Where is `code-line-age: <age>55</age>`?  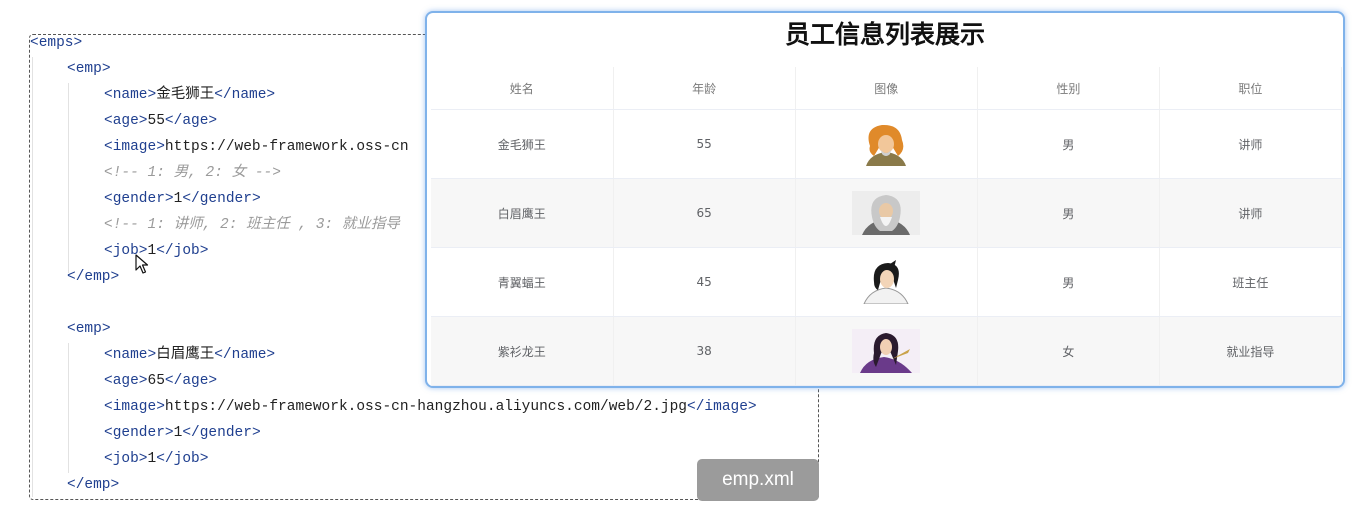
code-line-age: <age>55</age> is located at coordinates (161, 121).